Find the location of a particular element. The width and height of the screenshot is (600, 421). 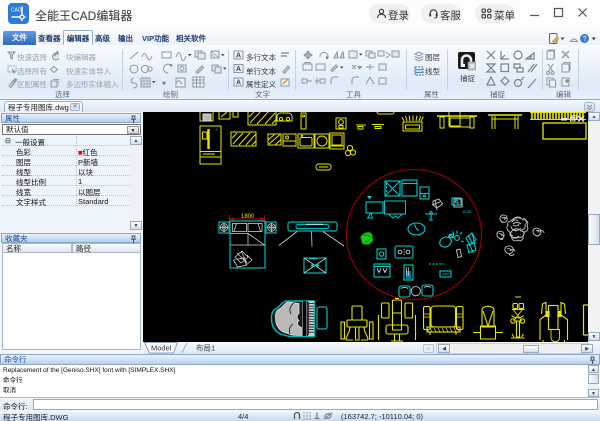

svg-text: CAD is located at coordinates (16, 11).